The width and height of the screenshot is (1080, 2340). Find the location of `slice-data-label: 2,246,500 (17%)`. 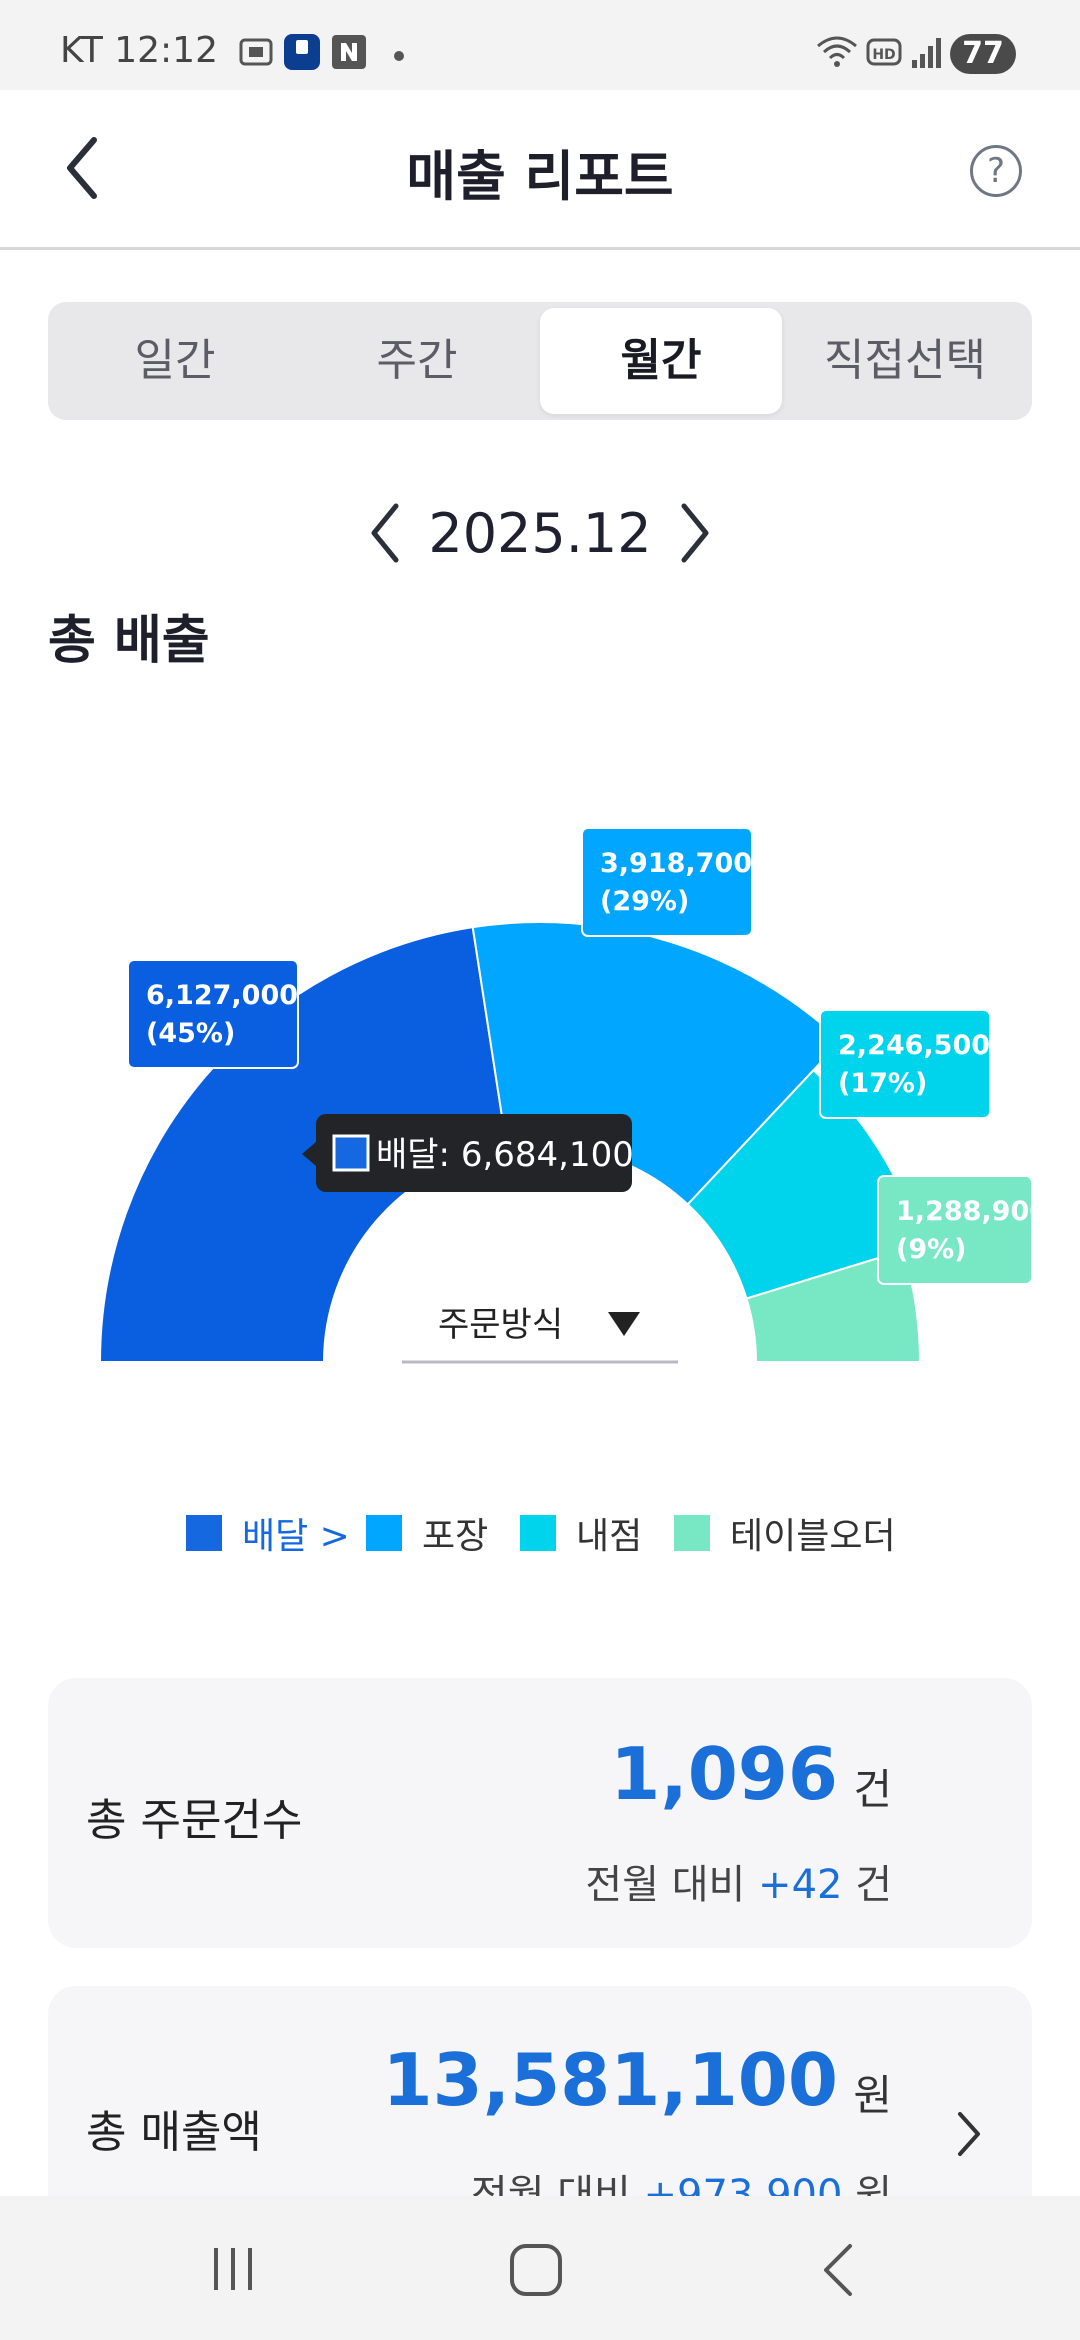

slice-data-label: 2,246,500 (17%) is located at coordinates (905, 1064).